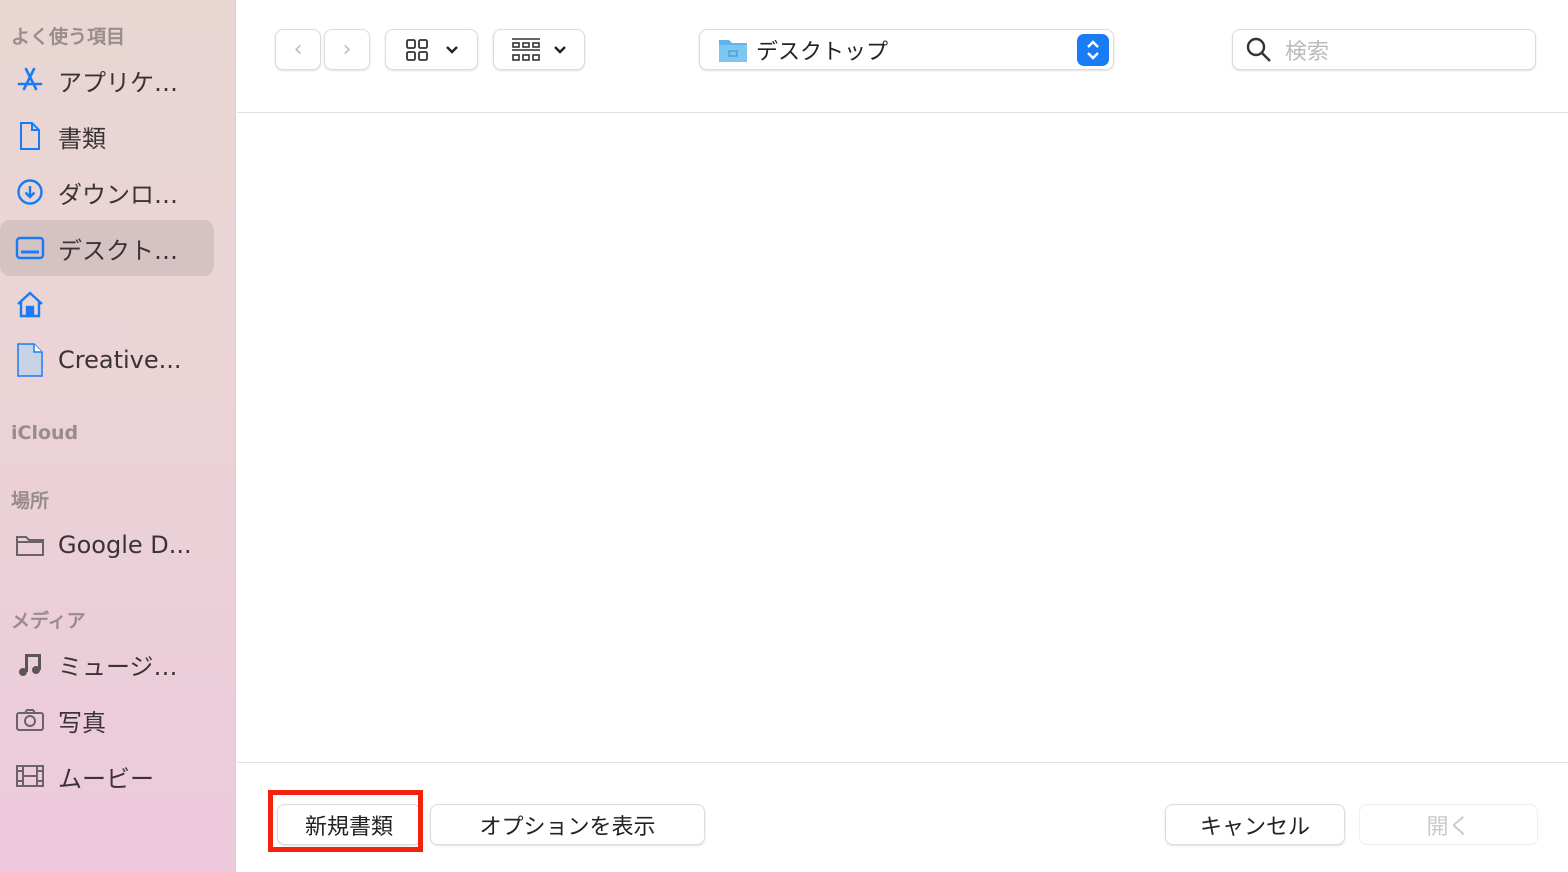 Image resolution: width=1568 pixels, height=872 pixels. I want to click on location-popup: デスクトップ, so click(906, 49).